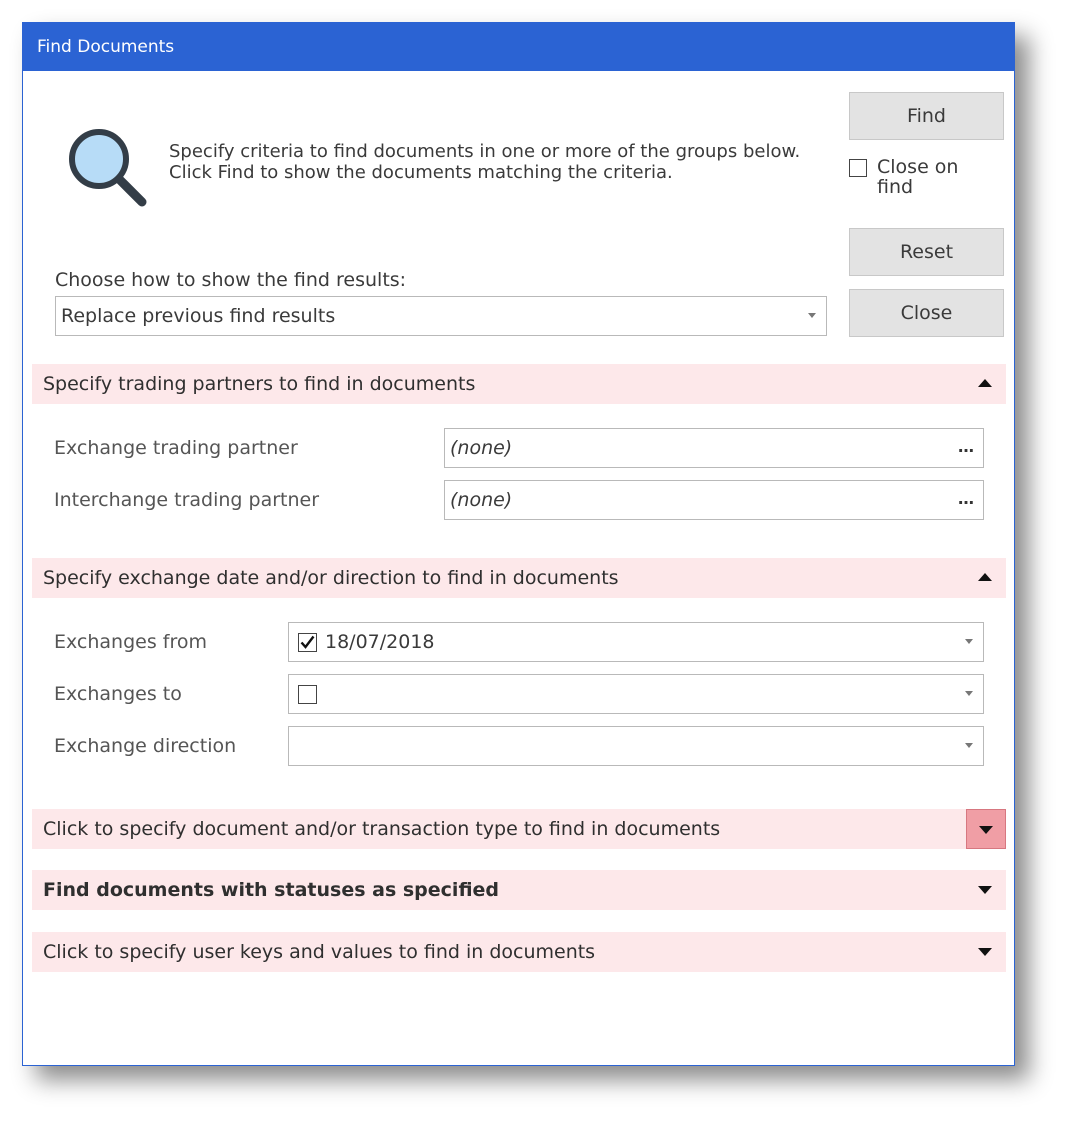 The height and width of the screenshot is (1122, 1070). What do you see at coordinates (145, 746) in the screenshot?
I see `exchange-direction-label: Exchange direction` at bounding box center [145, 746].